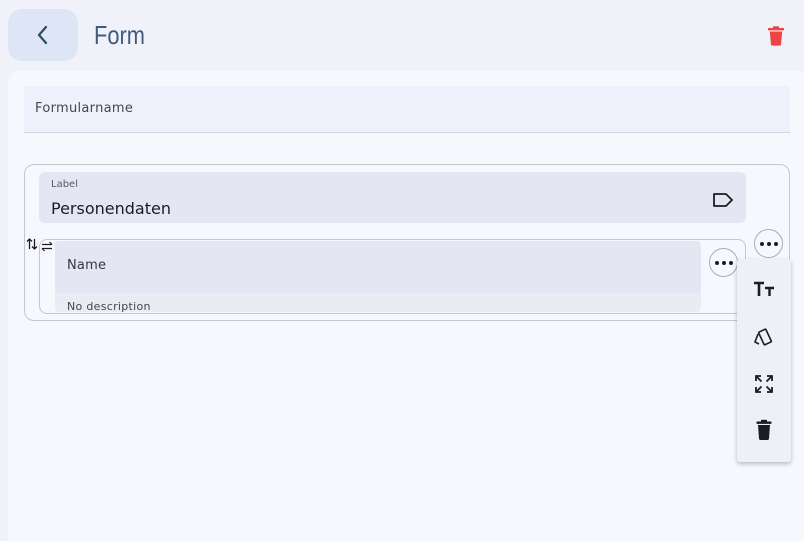 This screenshot has width=804, height=541. I want to click on section-label-field: Label Personendaten, so click(392, 197).